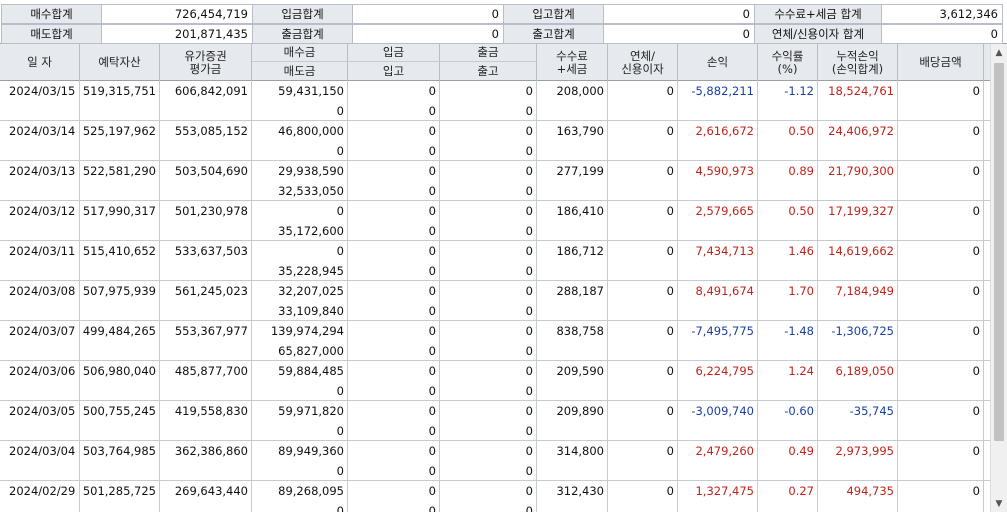 Image resolution: width=1007 pixels, height=512 pixels. Describe the element at coordinates (580, 451) in the screenshot. I see `value-fee-tax: 314,800` at that location.